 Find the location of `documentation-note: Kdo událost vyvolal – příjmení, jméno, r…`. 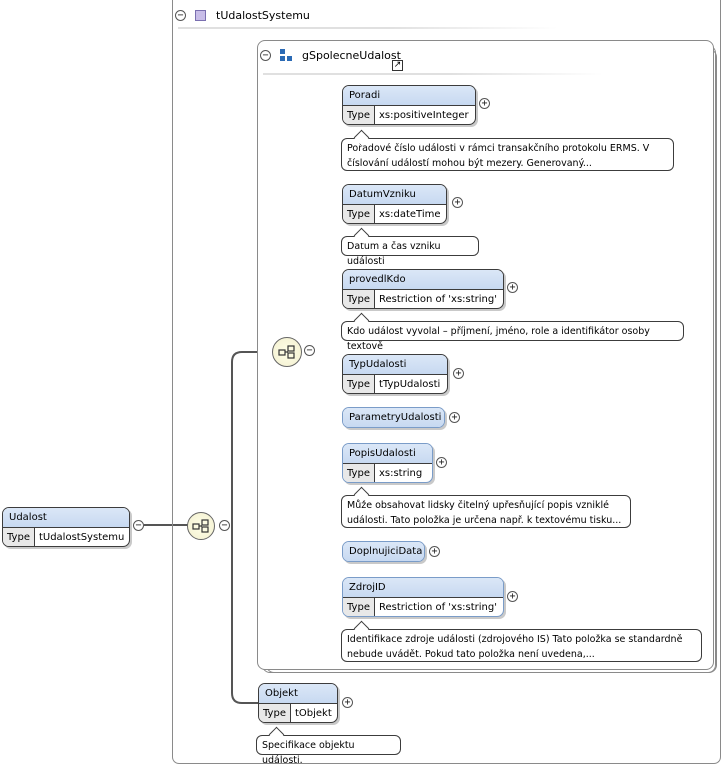

documentation-note: Kdo událost vyvolal – příjmení, jméno, r… is located at coordinates (512, 332).